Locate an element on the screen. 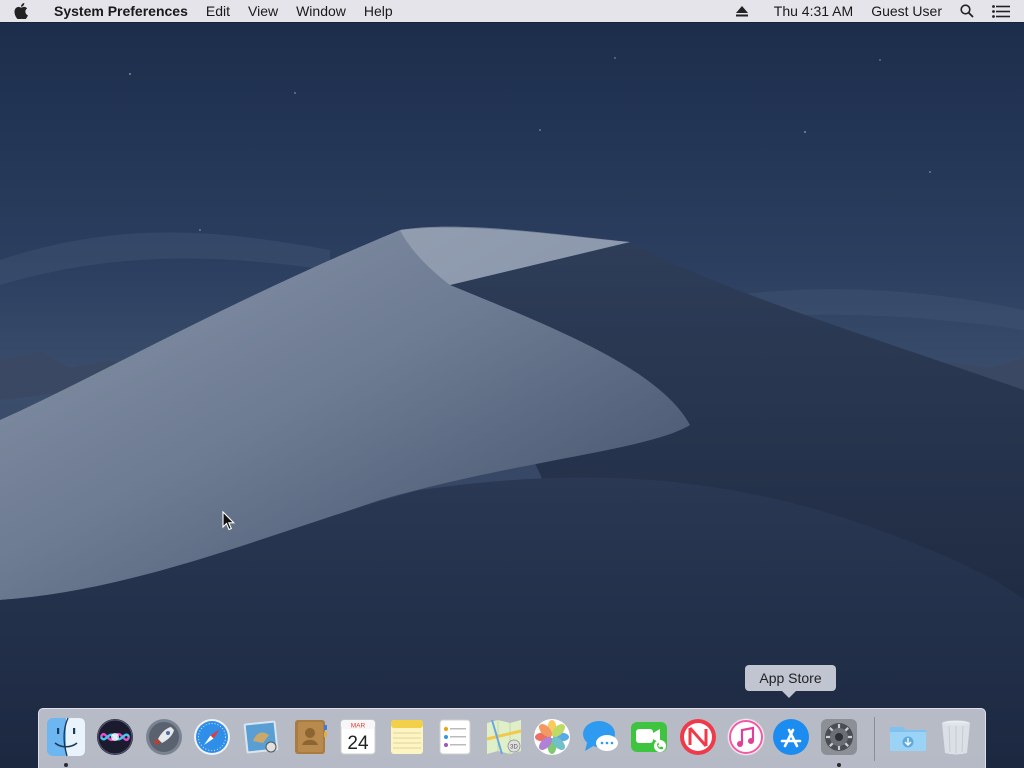 The width and height of the screenshot is (1024, 768). news-icon is located at coordinates (698, 737).